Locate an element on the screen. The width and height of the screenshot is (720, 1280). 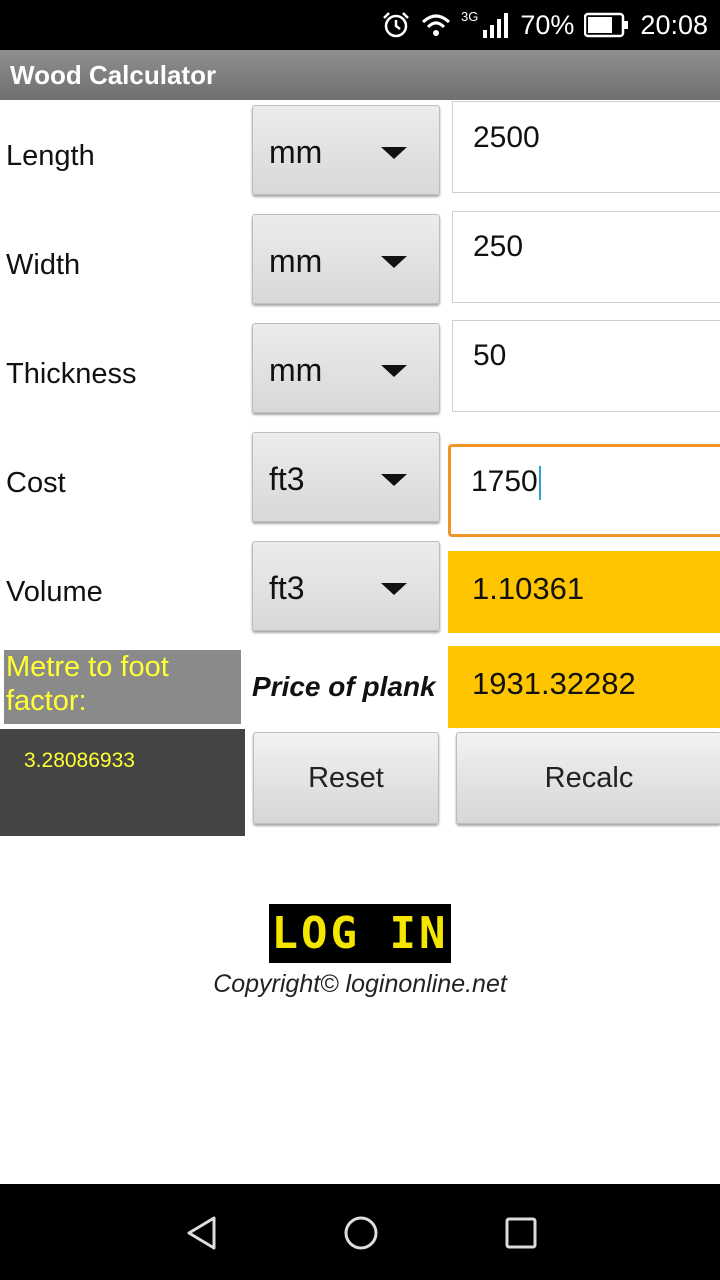
app-title-bar: Wood Calculator is located at coordinates (360, 75).